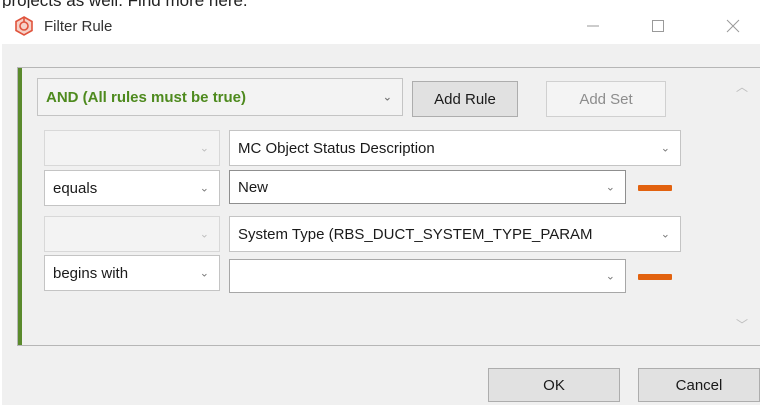 This screenshot has height=405, width=760. Describe the element at coordinates (132, 148) in the screenshot. I see `rule-1-connector-dropdown: ⌄` at that location.